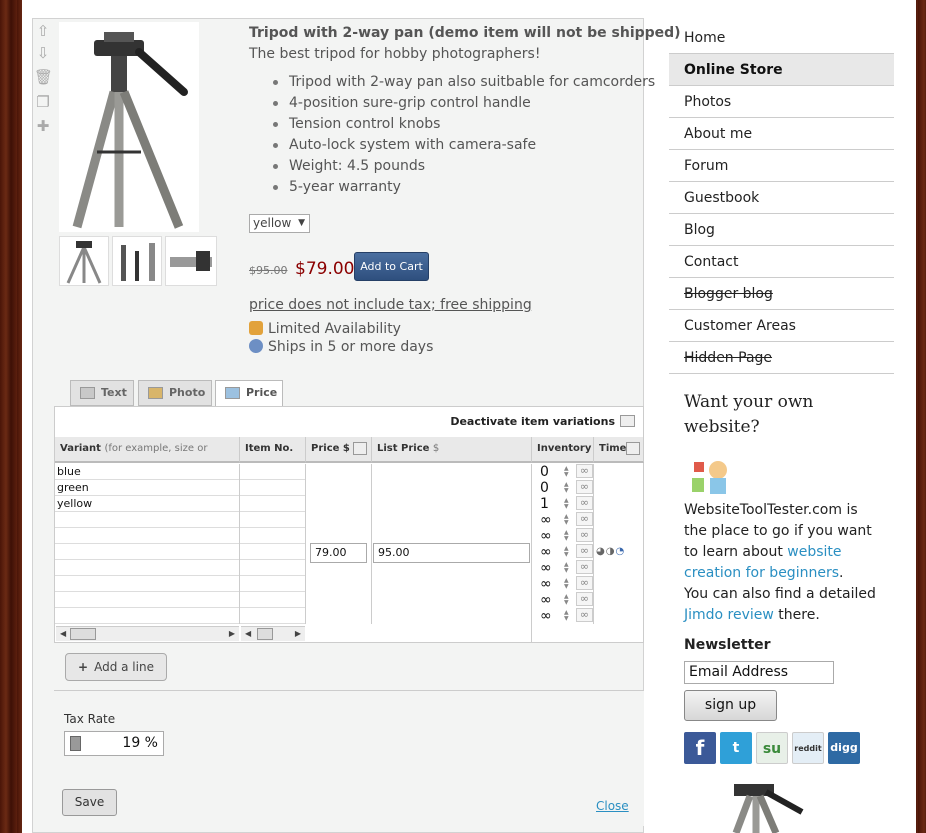 The height and width of the screenshot is (833, 926). I want to click on nav-item-blog: Blog, so click(781, 230).